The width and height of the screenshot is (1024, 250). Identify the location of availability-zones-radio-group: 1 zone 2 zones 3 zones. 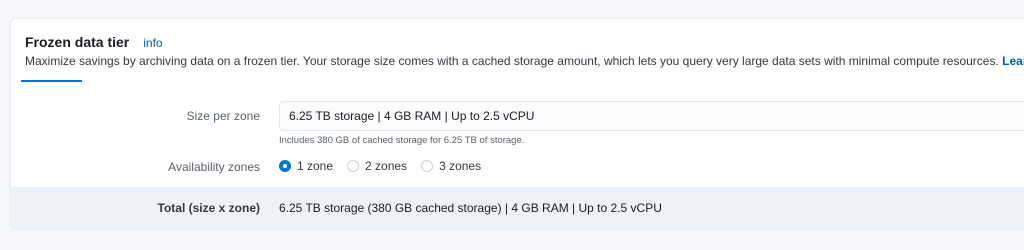
(387, 166).